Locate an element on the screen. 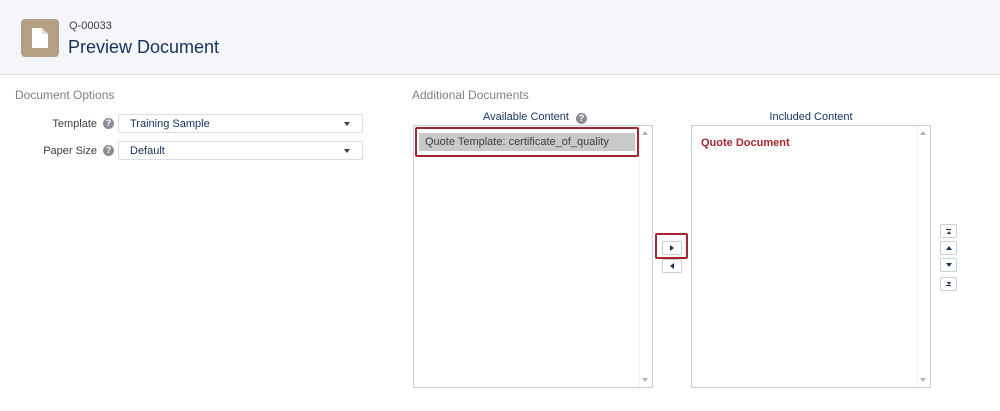 Image resolution: width=1000 pixels, height=411 pixels. list-item: Quote Document is located at coordinates (745, 143).